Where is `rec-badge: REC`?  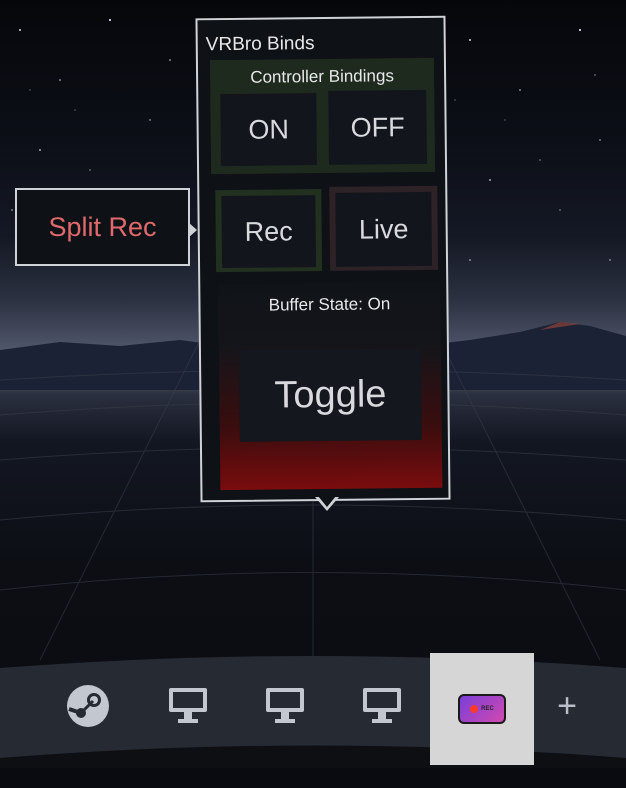
rec-badge: REC is located at coordinates (487, 709).